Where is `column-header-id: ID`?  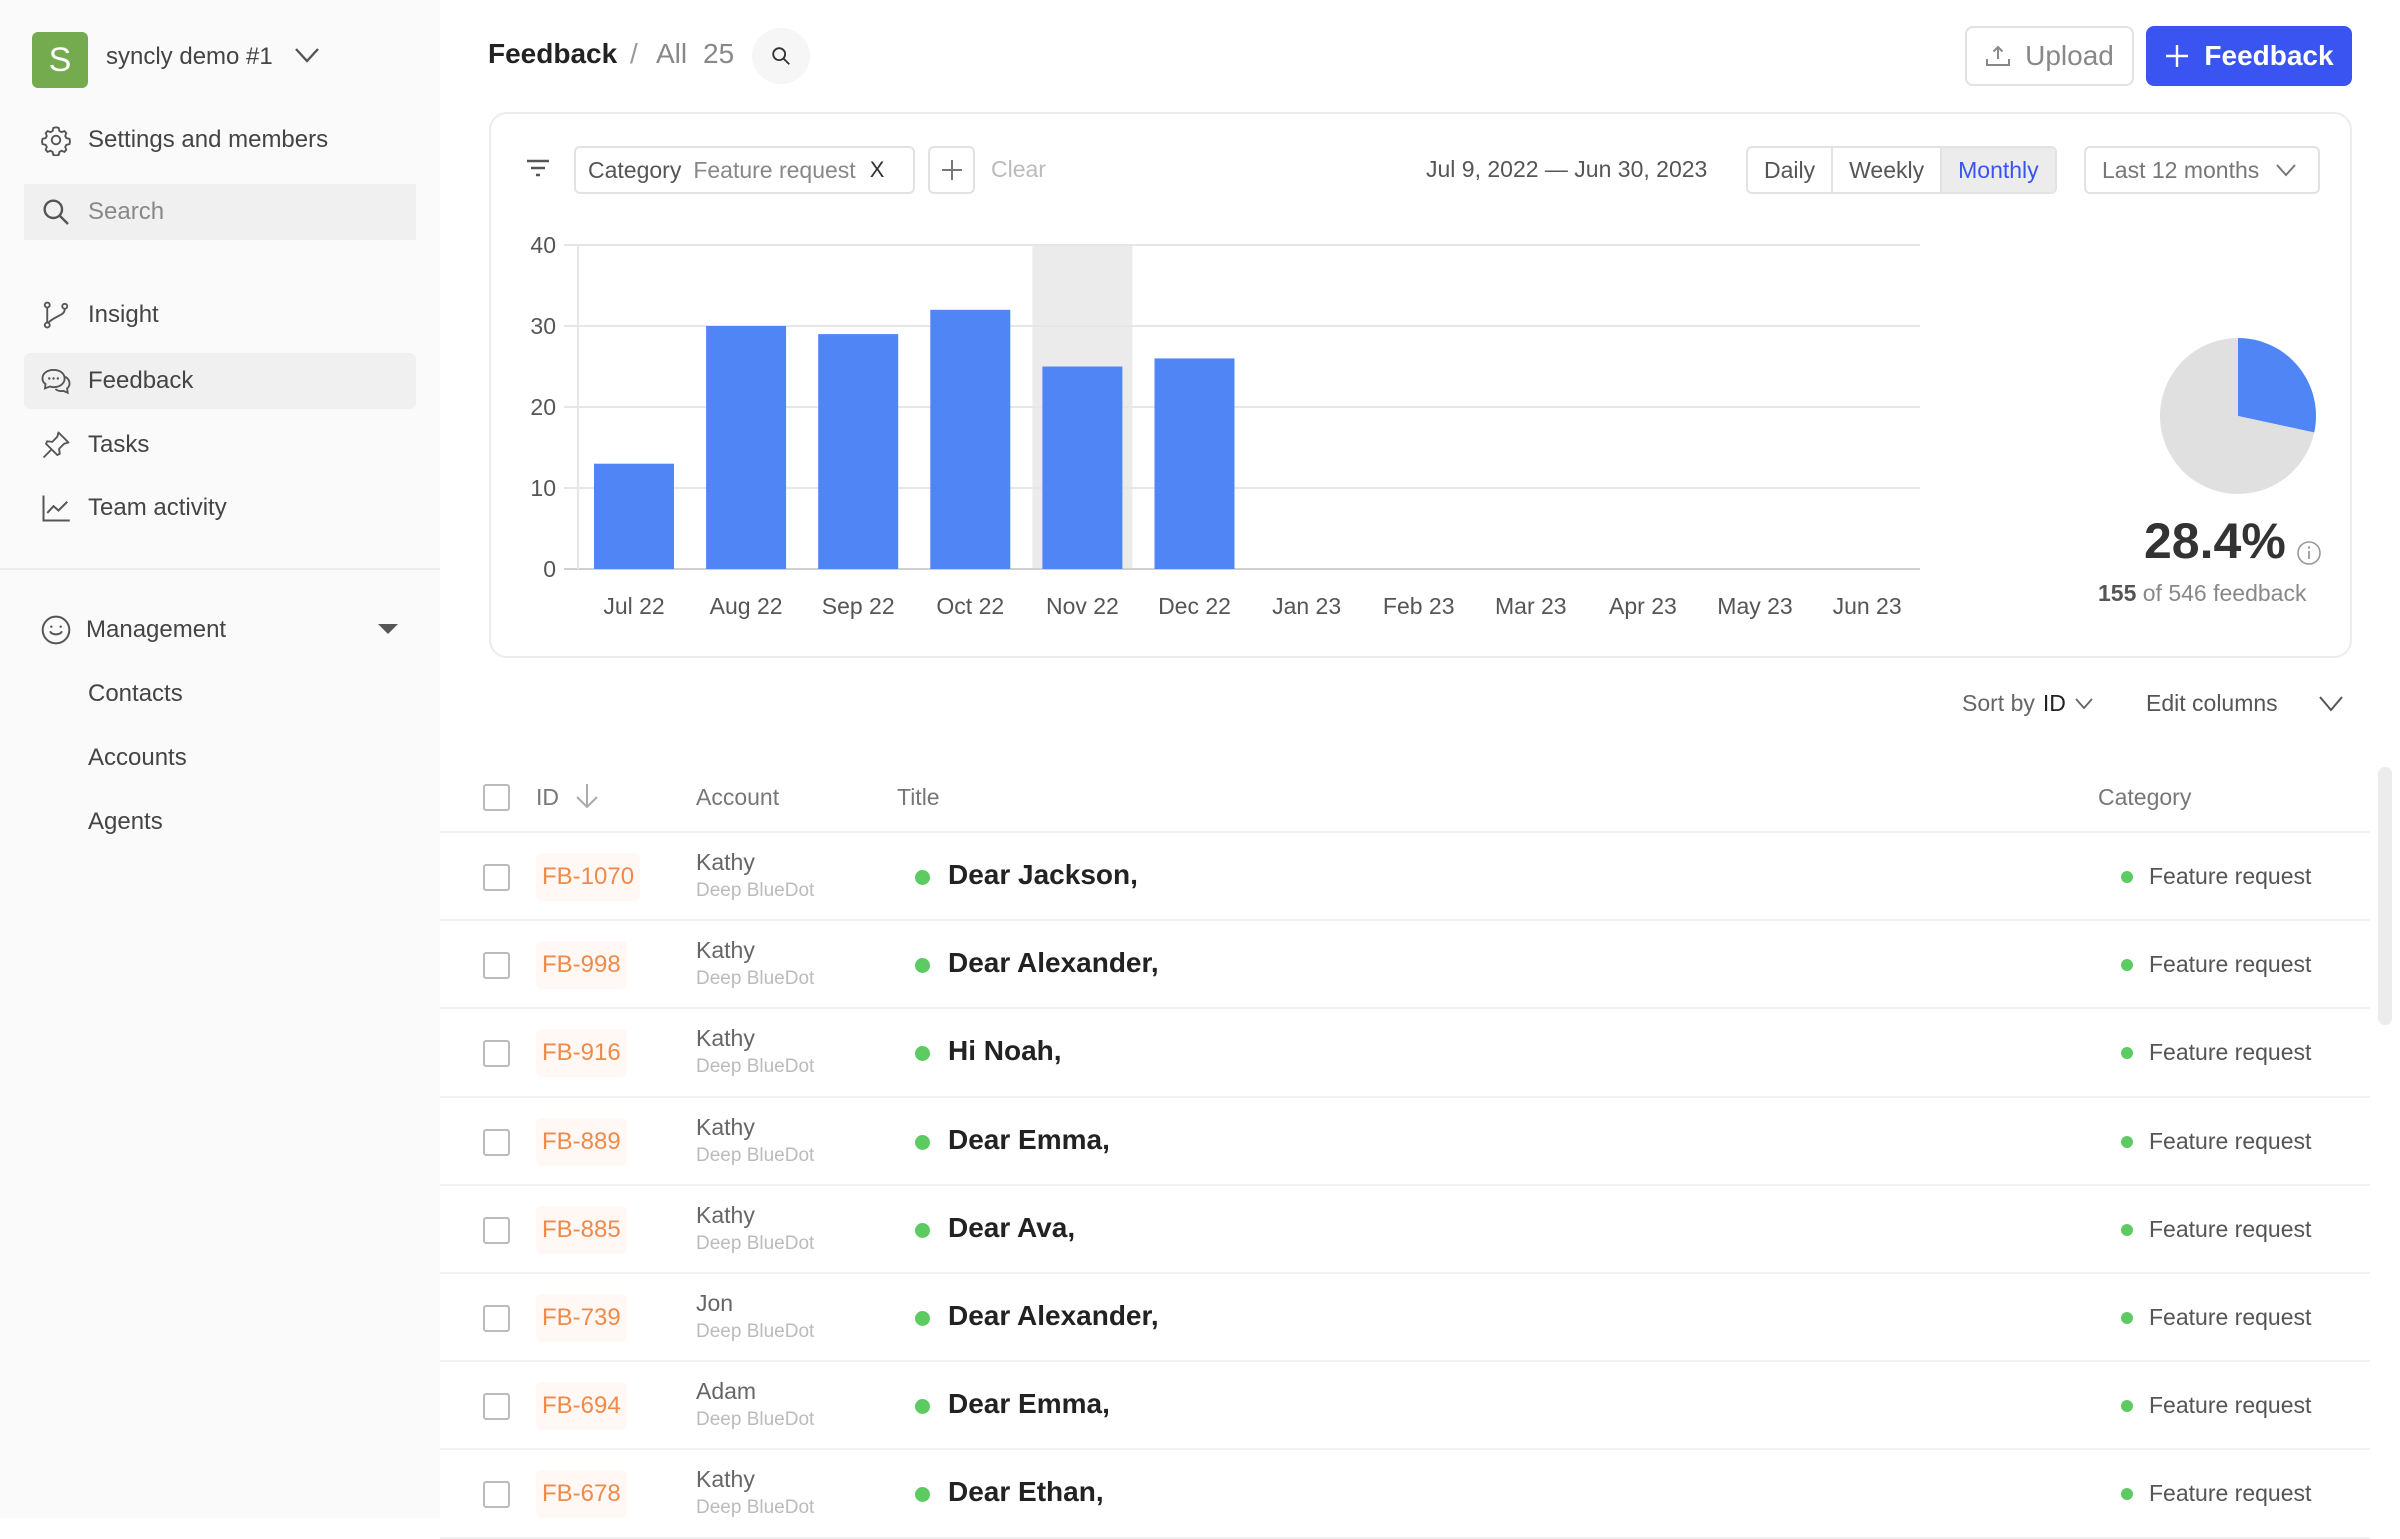
column-header-id: ID is located at coordinates (547, 797).